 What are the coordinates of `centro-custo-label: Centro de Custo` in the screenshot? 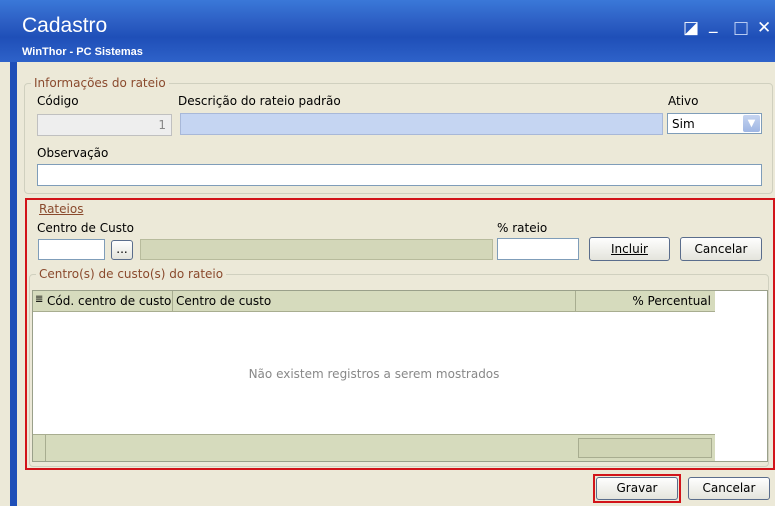 It's located at (85, 228).